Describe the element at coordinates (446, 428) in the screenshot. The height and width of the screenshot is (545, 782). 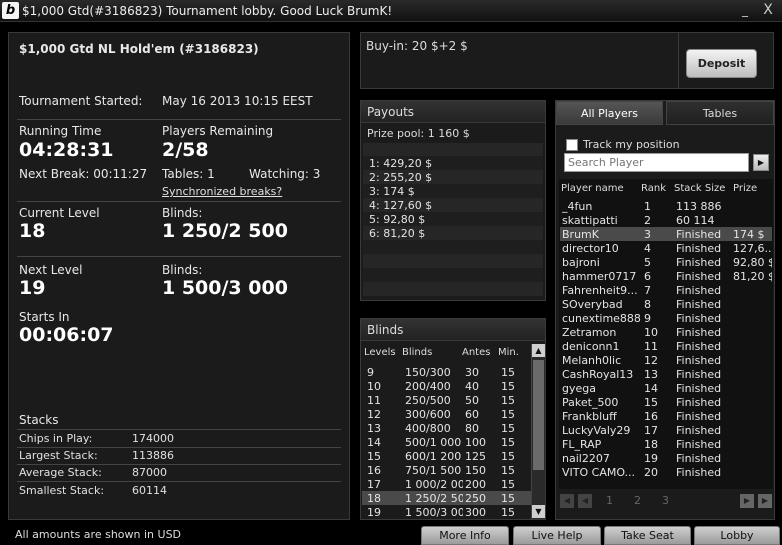
I see `table-row: 13 400/800 80 15` at that location.